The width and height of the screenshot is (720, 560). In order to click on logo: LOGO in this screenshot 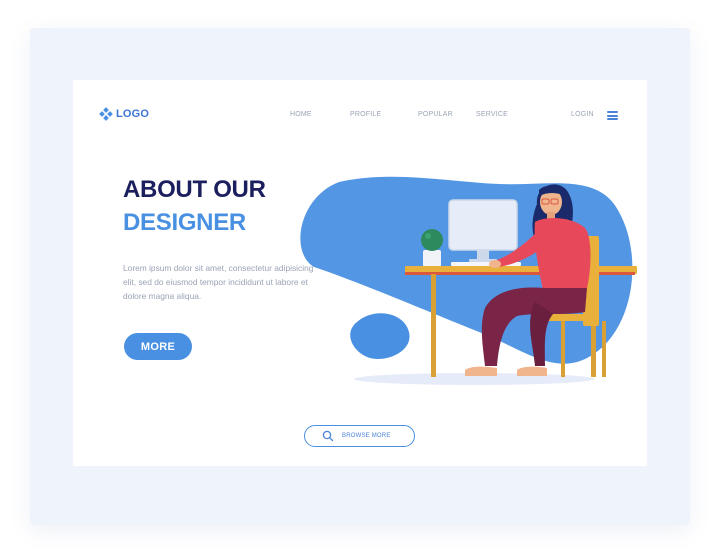, I will do `click(124, 114)`.